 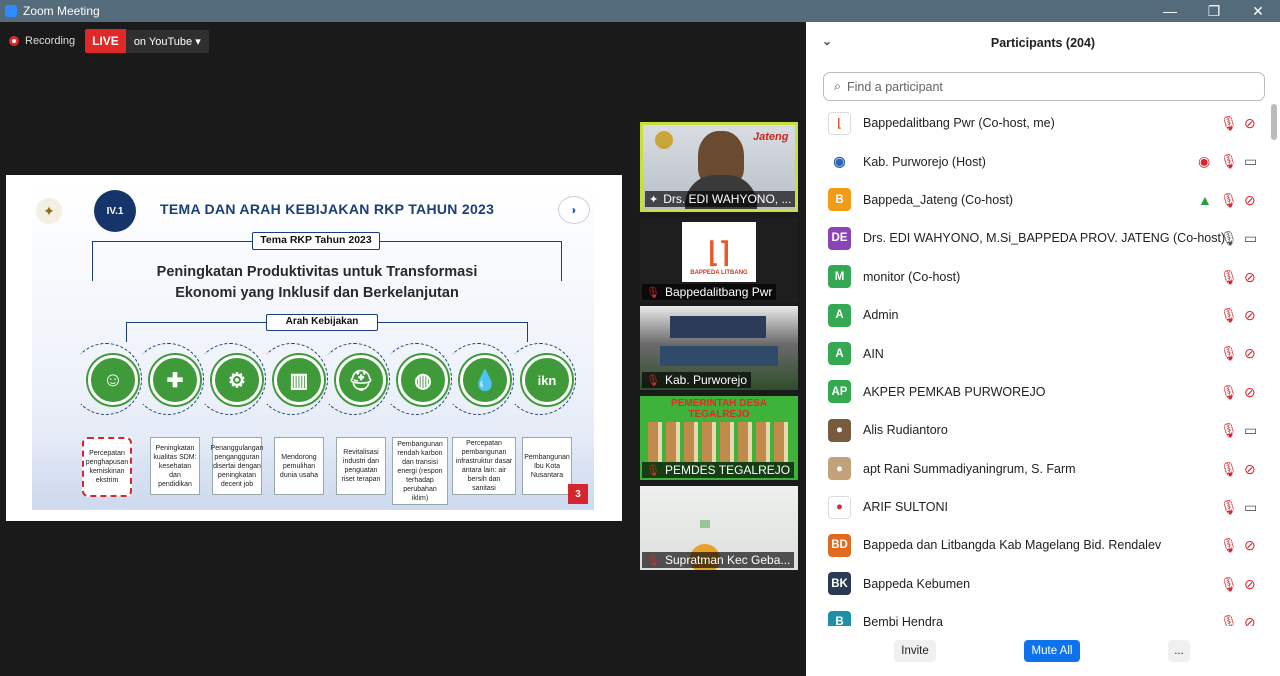 I want to click on video-tile: ⌊⌉ BAPPEDA LITBANG 🎙 Bappedalitbang Pwr, so click(x=719, y=260).